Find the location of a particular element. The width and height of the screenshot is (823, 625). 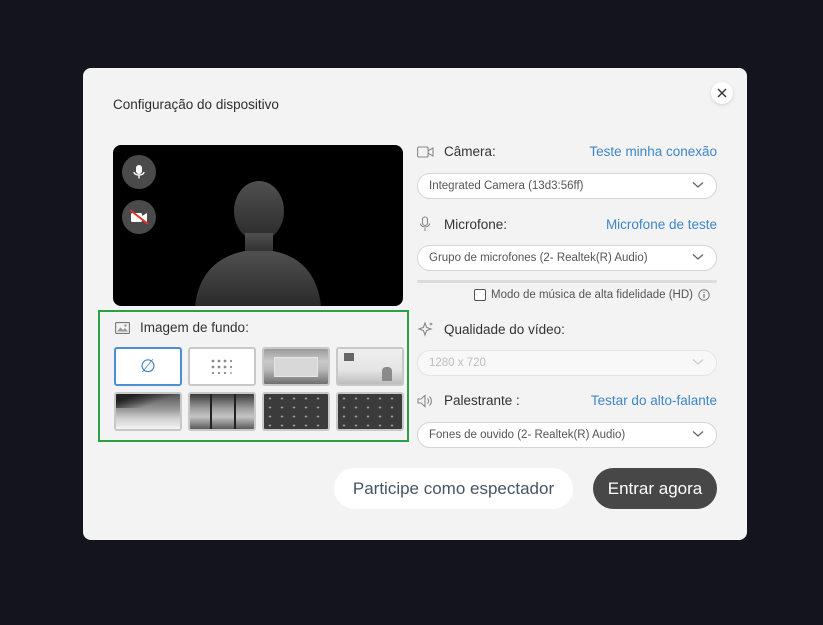

hd-music-mode-row: Modo de música de alta fidelidade (HD) is located at coordinates (592, 295).